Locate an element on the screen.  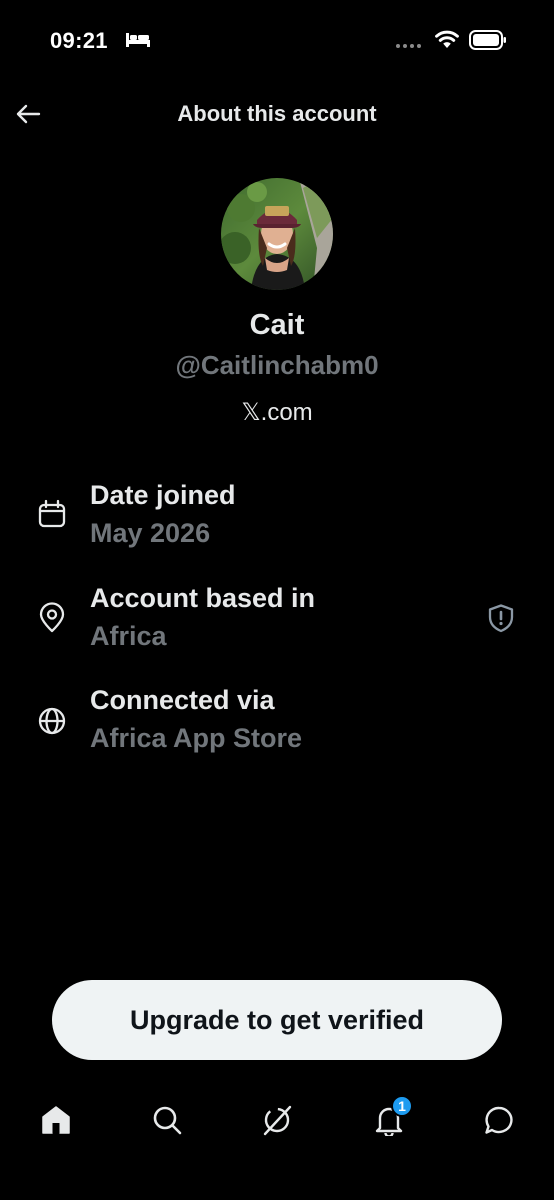
home-icon is located at coordinates (56, 1120).